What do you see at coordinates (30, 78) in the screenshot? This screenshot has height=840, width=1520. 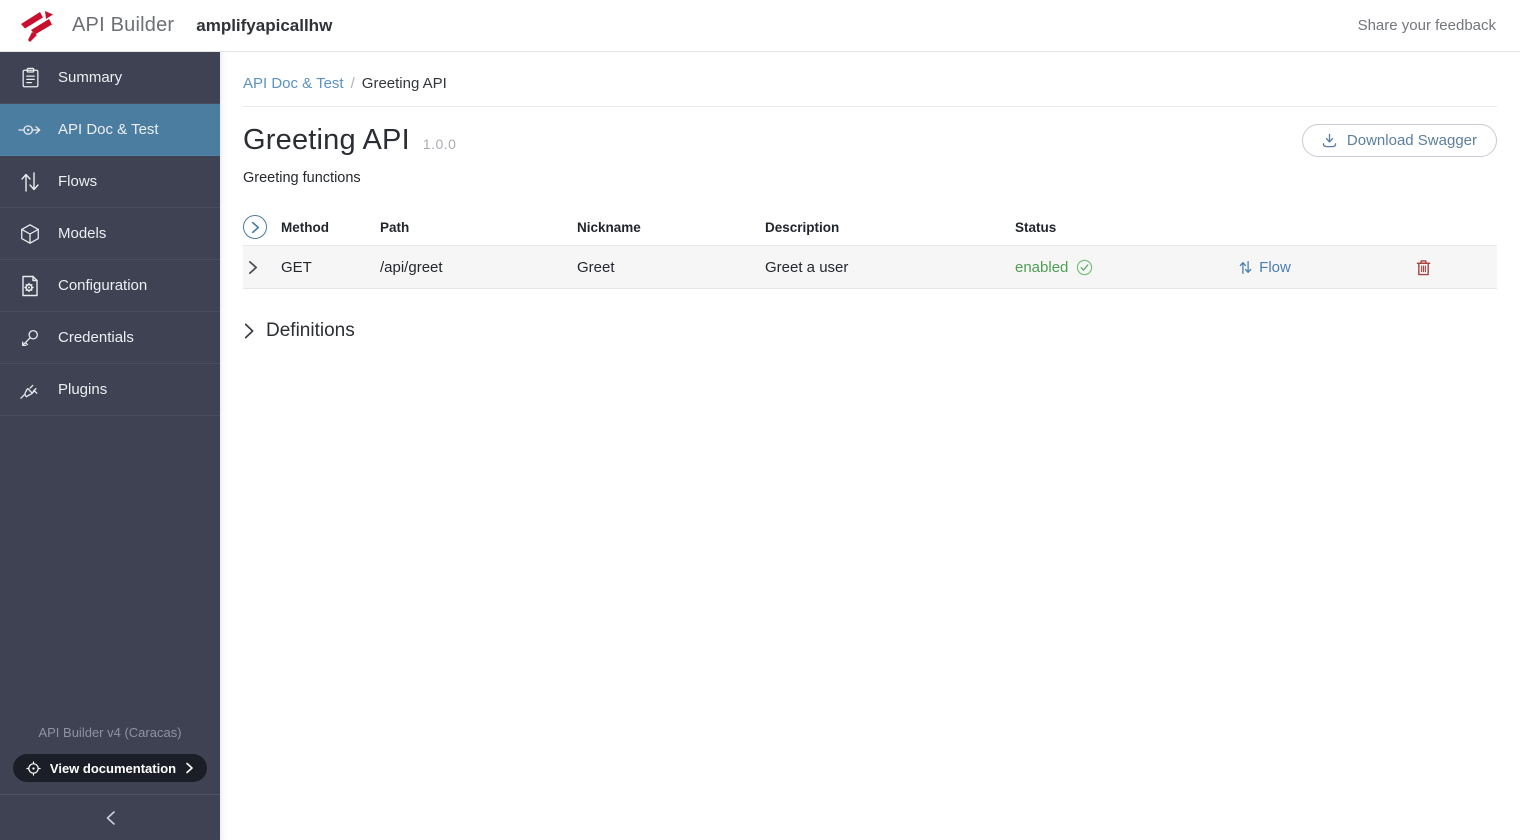 I see `clipboard-icon` at bounding box center [30, 78].